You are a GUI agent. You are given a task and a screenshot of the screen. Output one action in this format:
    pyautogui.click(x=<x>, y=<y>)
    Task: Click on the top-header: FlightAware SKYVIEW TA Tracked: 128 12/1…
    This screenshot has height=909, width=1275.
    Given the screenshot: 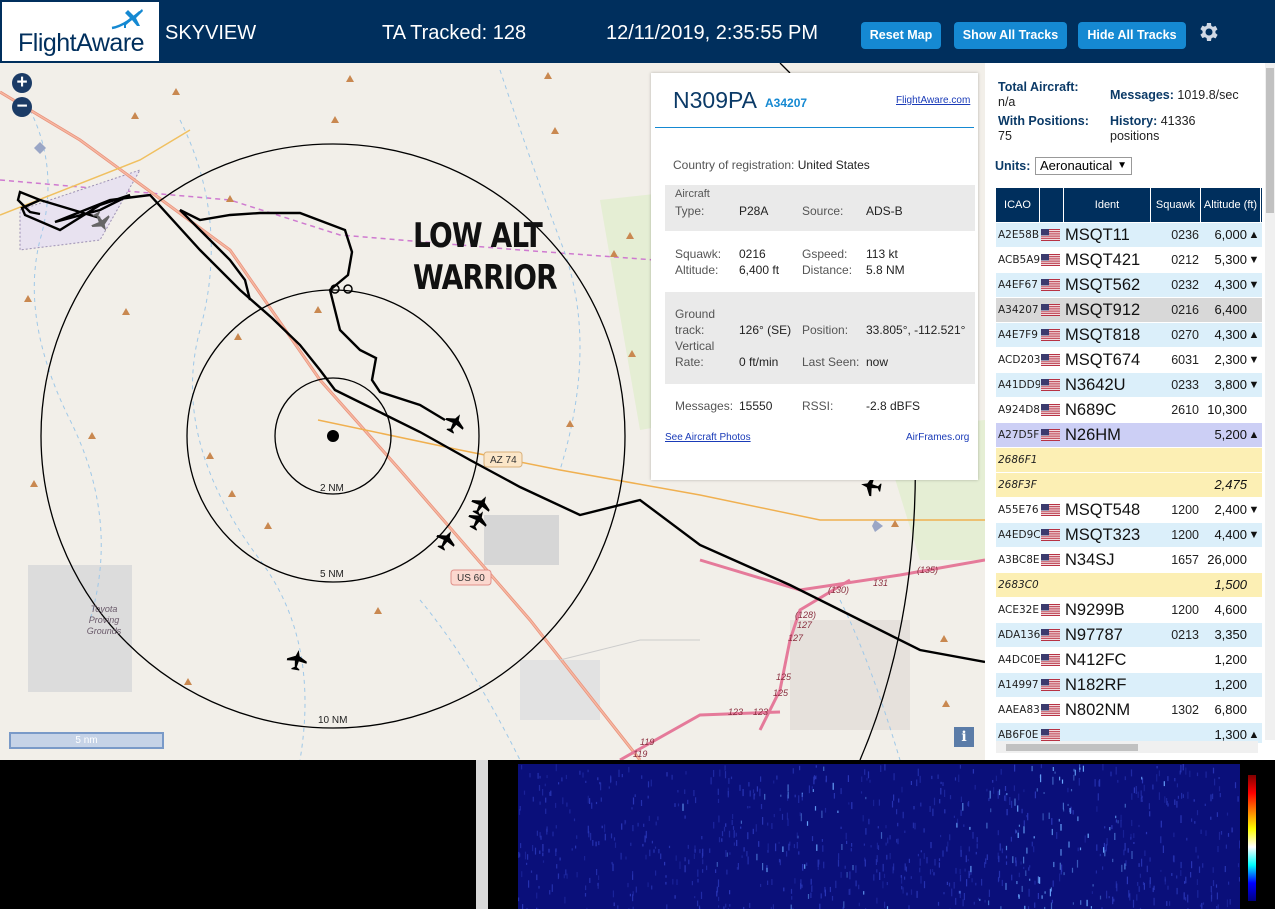 What is the action you would take?
    pyautogui.click(x=637, y=31)
    